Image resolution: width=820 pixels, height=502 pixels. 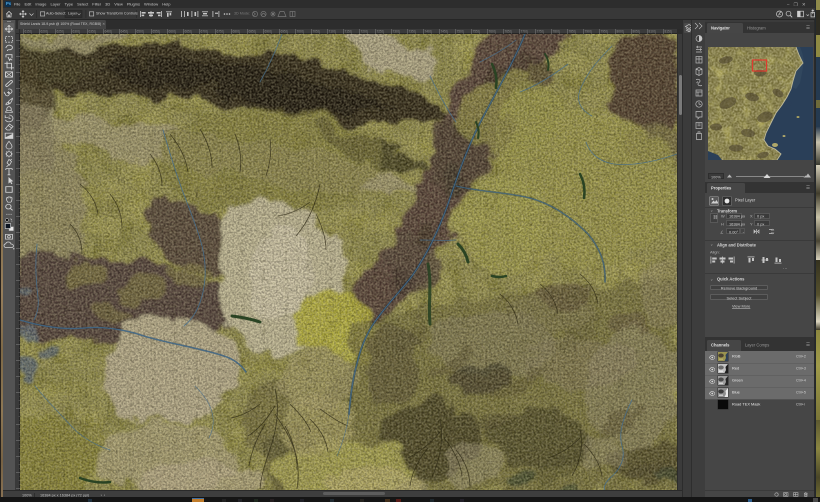 I want to click on svg-text: 7850, so click(x=572, y=31).